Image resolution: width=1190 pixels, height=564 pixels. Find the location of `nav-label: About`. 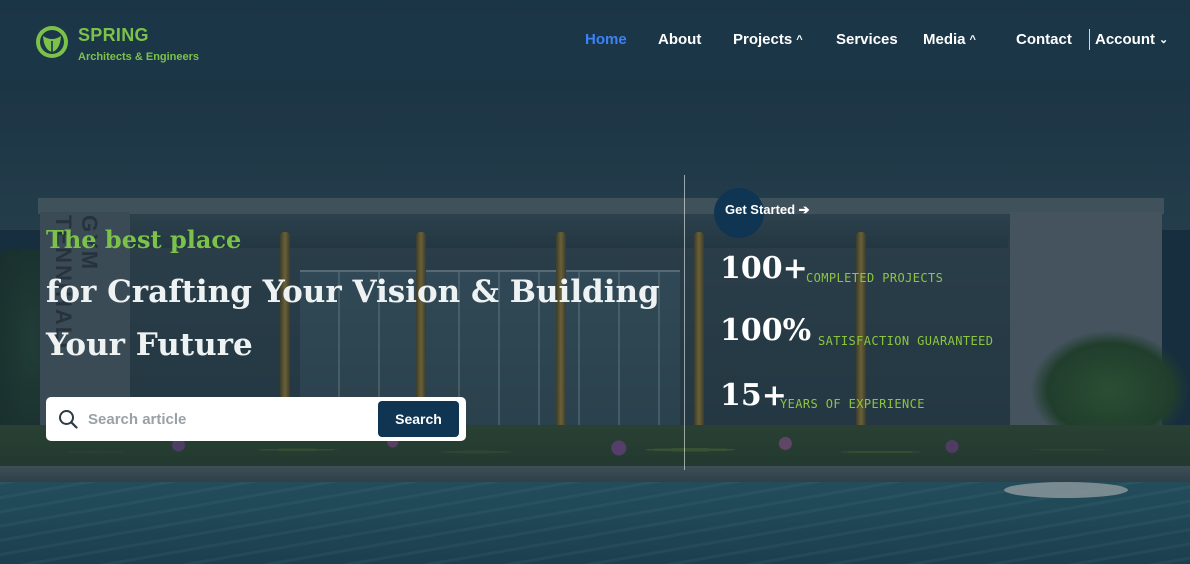

nav-label: About is located at coordinates (680, 39).